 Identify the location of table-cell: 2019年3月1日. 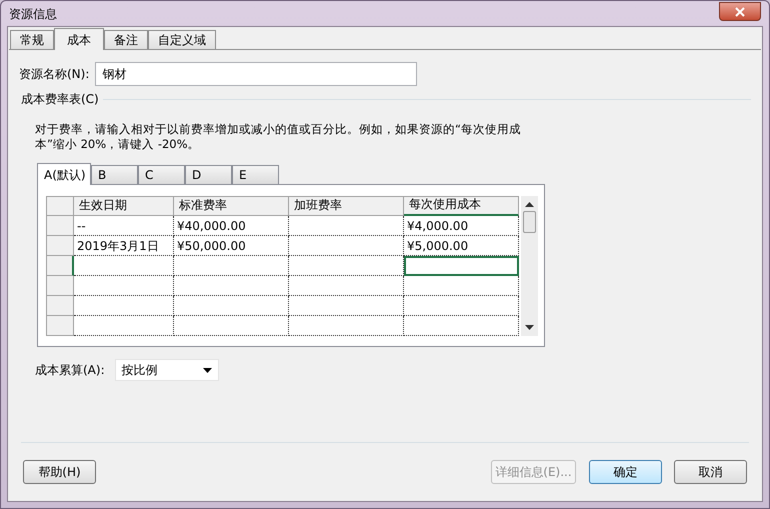
(124, 246).